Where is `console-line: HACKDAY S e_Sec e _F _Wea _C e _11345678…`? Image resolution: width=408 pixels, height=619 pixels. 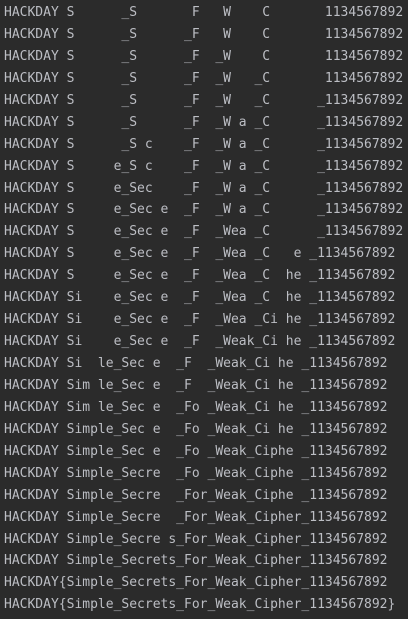
console-line: HACKDAY S e_Sec e _F _Wea _C e _11345678… is located at coordinates (200, 254).